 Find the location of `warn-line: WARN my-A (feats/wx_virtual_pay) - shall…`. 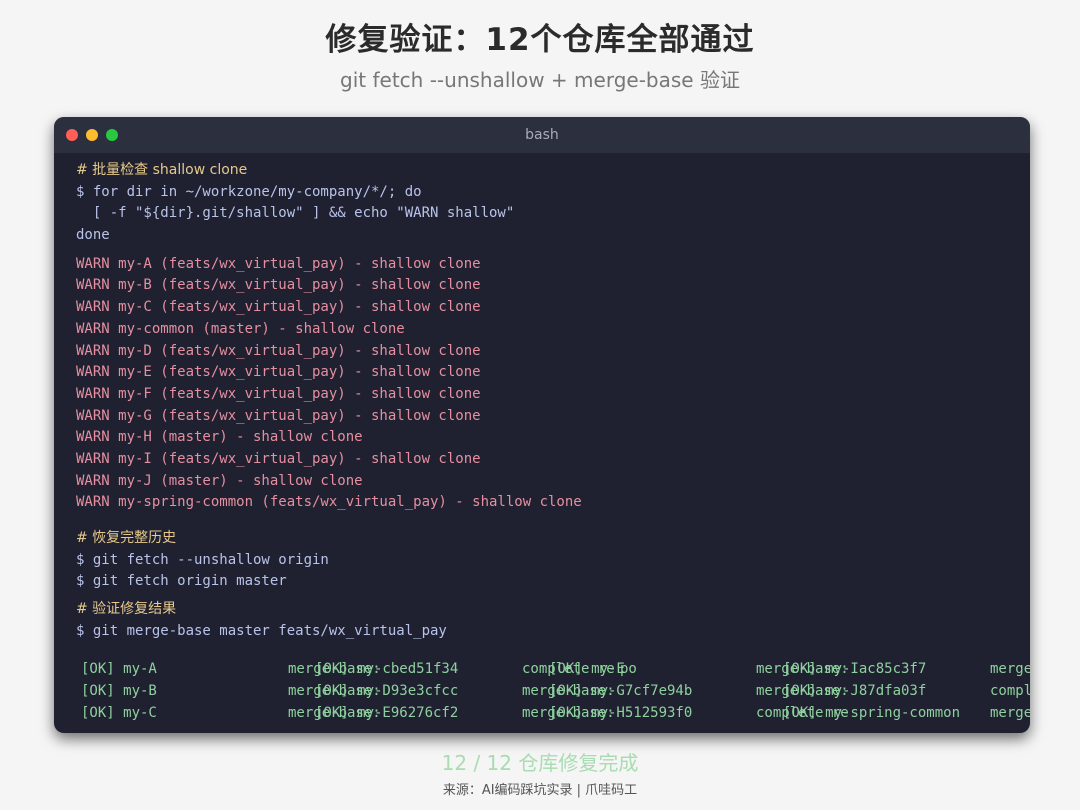

warn-line: WARN my-A (feats/wx_virtual_pay) - shall… is located at coordinates (278, 263).